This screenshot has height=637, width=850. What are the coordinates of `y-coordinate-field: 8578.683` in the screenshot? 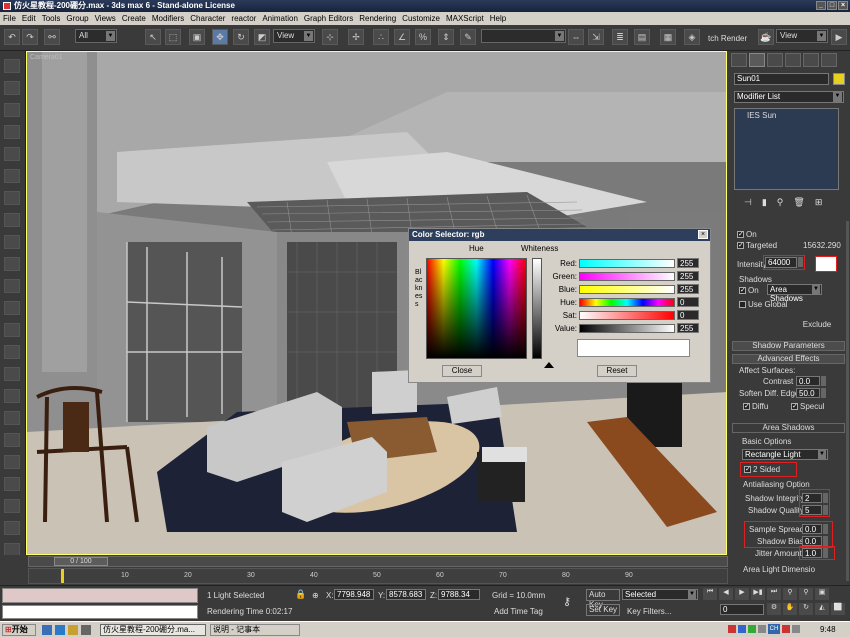 It's located at (406, 594).